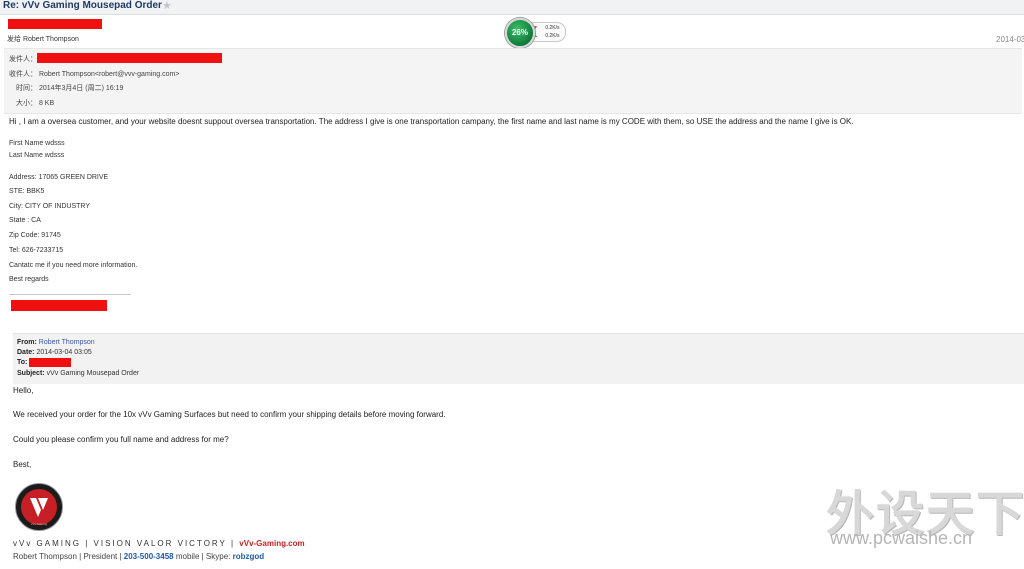 This screenshot has width=1024, height=569. Describe the element at coordinates (167, 6) in the screenshot. I see `star-icon: ★` at that location.